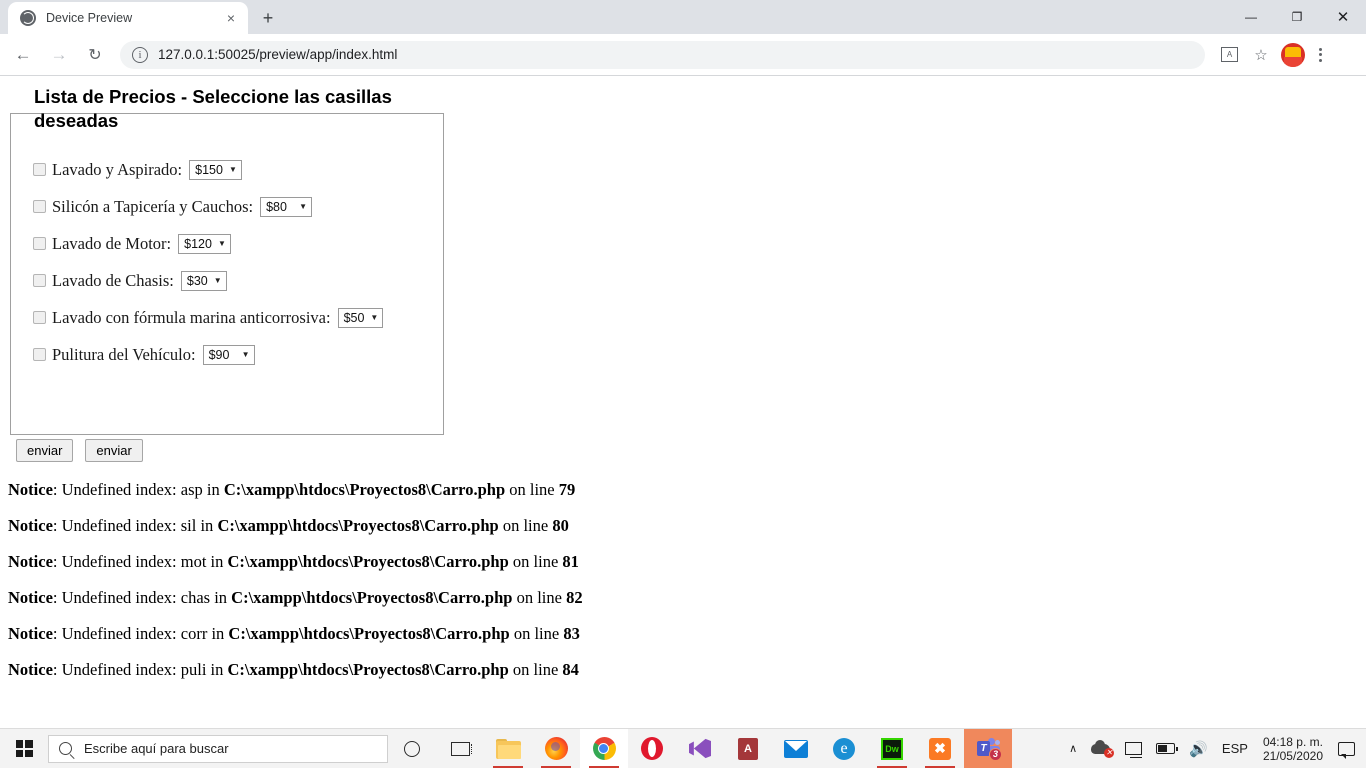 The image size is (1366, 768). I want to click on list-item: Lavado de Motor: $120 ▼, so click(238, 243).